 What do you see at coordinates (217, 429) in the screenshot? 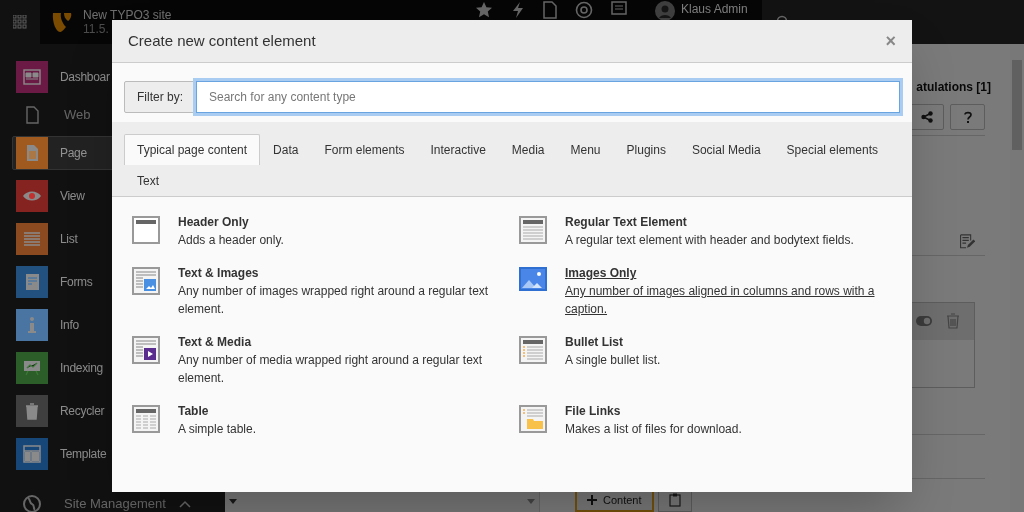
I see `item-description: A simple table.` at bounding box center [217, 429].